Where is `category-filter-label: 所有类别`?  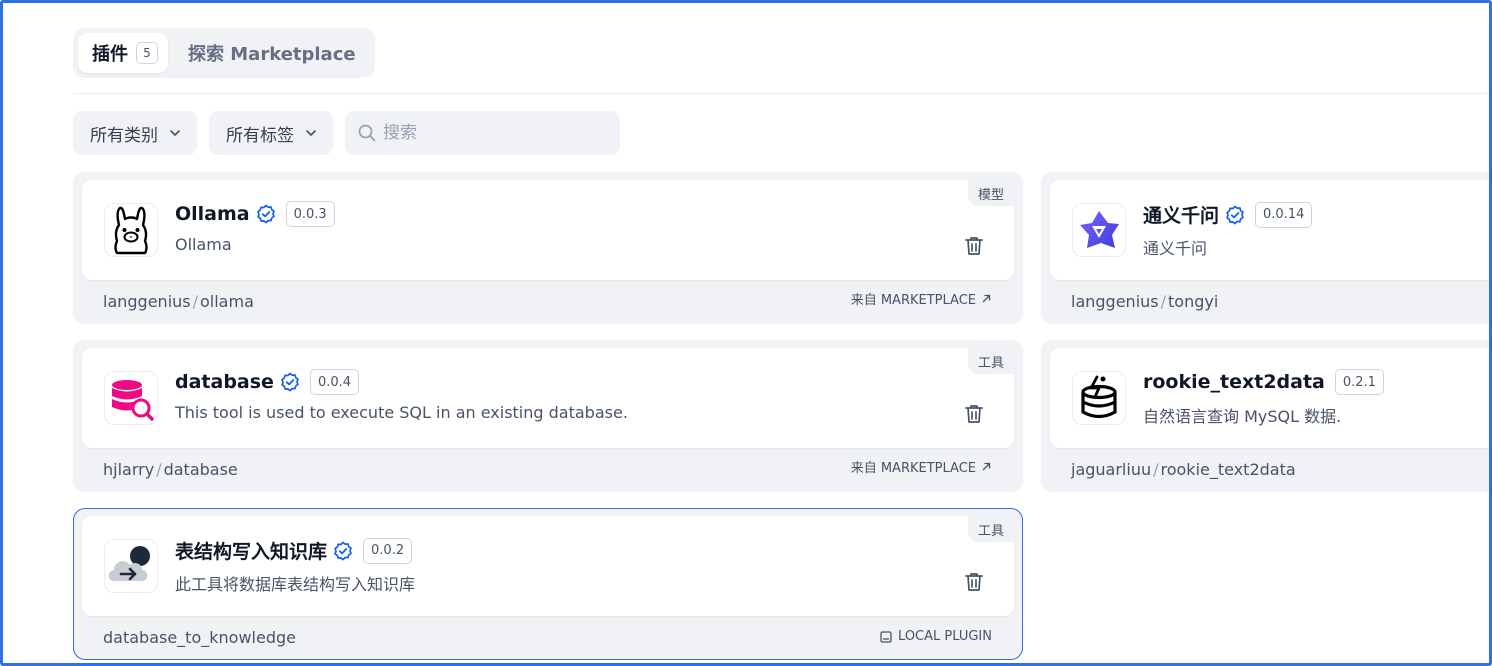
category-filter-label: 所有类别 is located at coordinates (124, 135).